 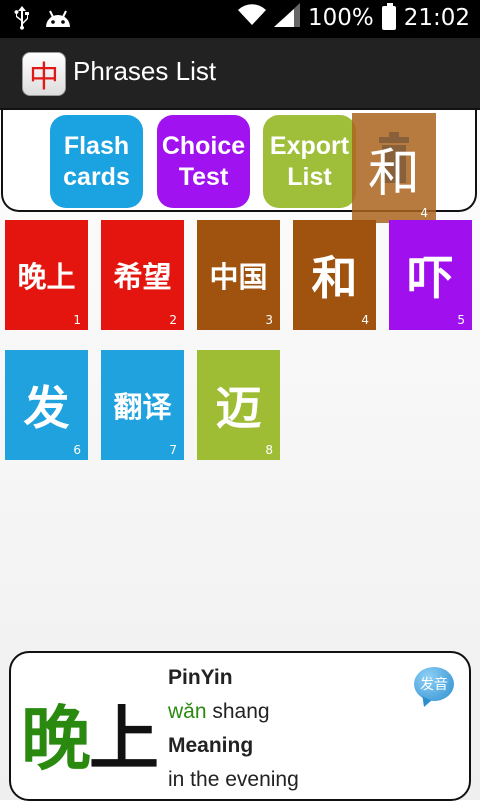 What do you see at coordinates (187, 711) in the screenshot?
I see `pinyin-syllable-1: wǎn` at bounding box center [187, 711].